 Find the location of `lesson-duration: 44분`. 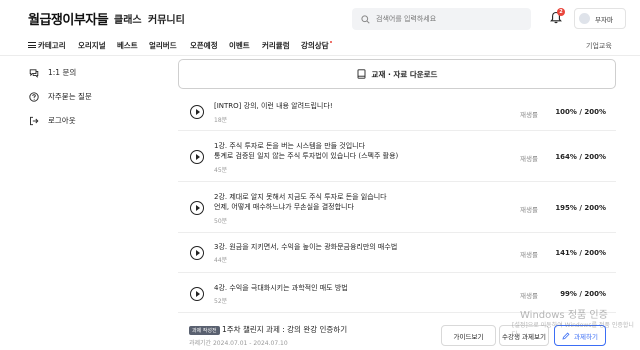

lesson-duration: 44분 is located at coordinates (221, 260).